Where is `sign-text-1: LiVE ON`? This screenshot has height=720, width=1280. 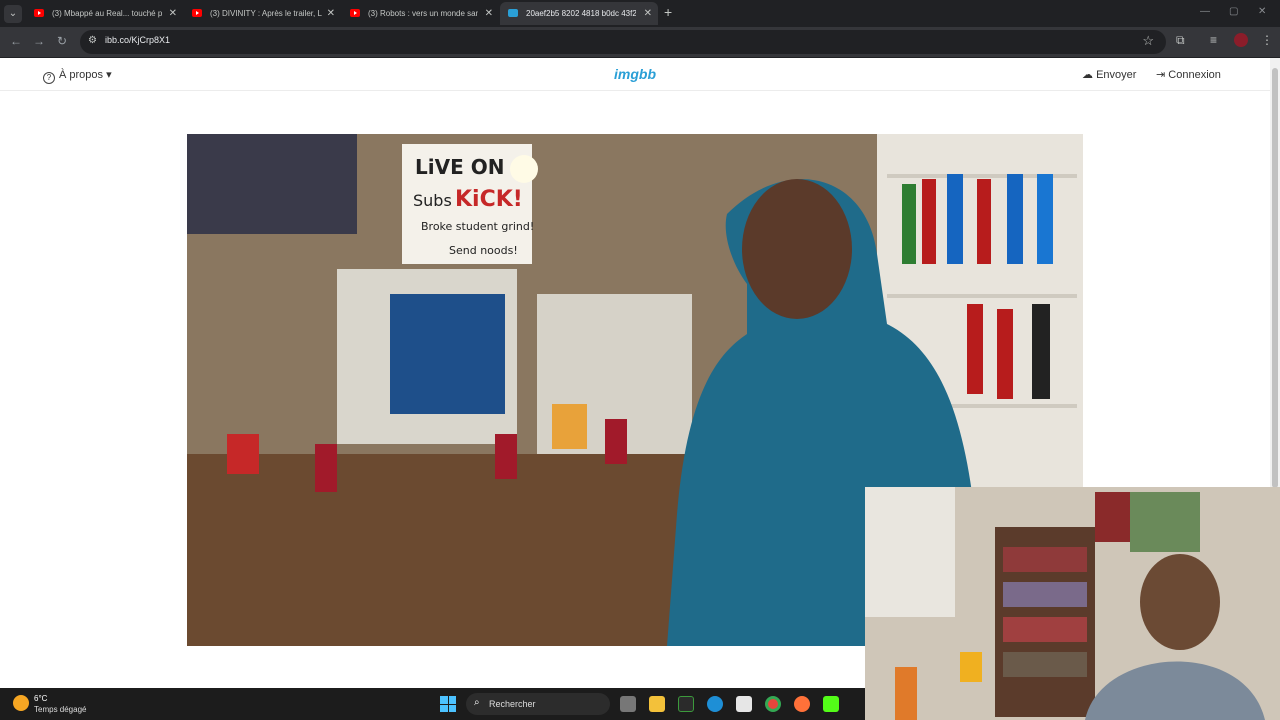
sign-text-1: LiVE ON is located at coordinates (459, 167).